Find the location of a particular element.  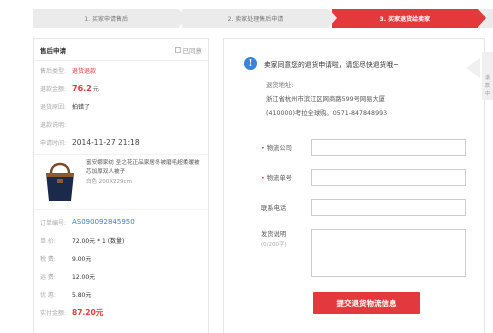

step-2: 2. 卖家处理售后申请 is located at coordinates (259, 18).